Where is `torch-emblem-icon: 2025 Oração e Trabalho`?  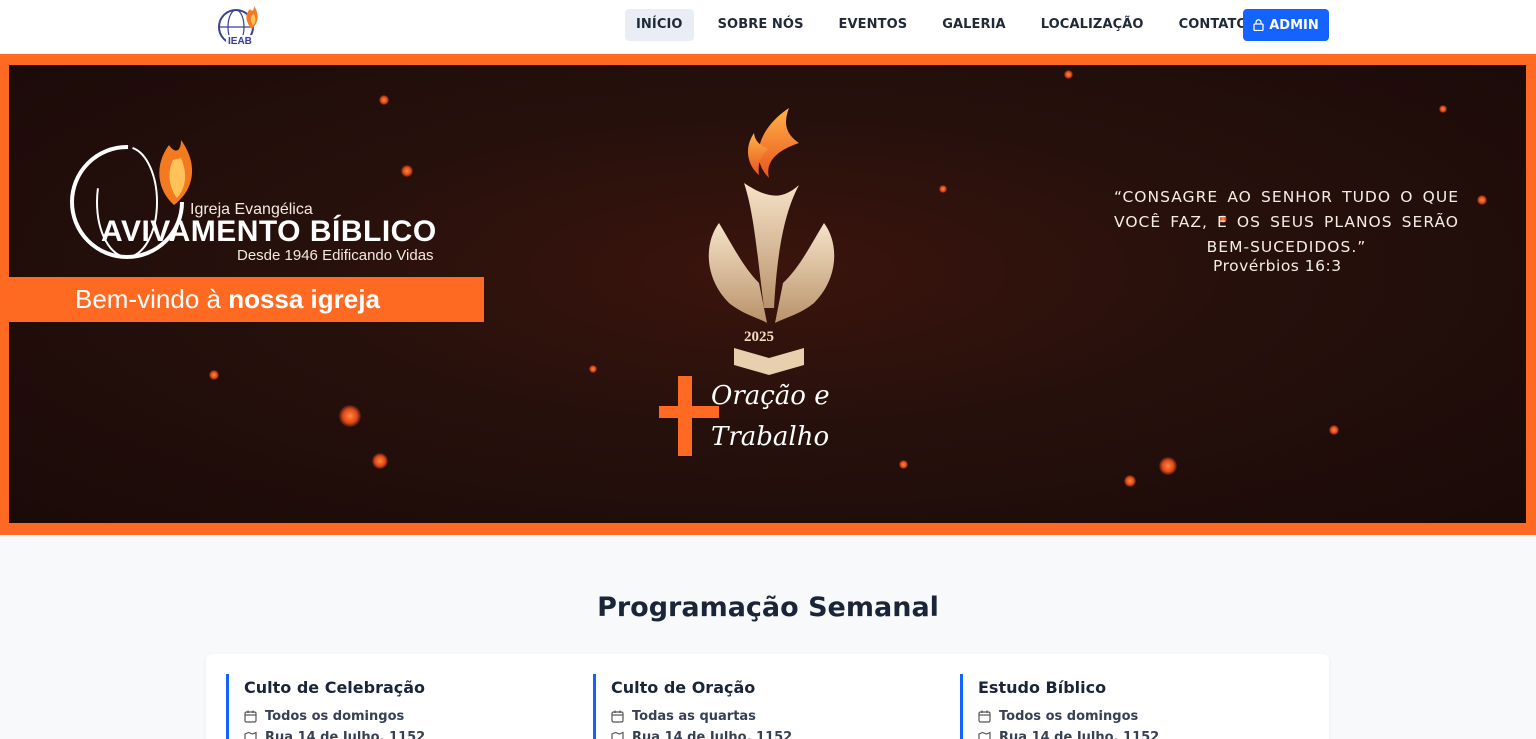 torch-emblem-icon: 2025 Oração e Trabalho is located at coordinates (747, 282).